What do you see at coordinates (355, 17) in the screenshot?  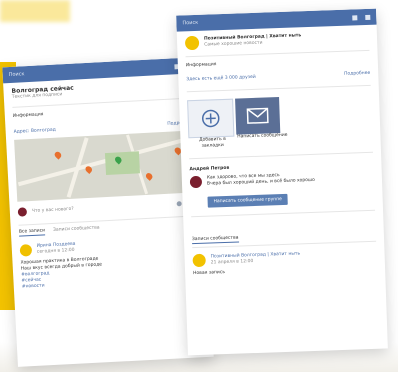 I see `bell-icon` at bounding box center [355, 17].